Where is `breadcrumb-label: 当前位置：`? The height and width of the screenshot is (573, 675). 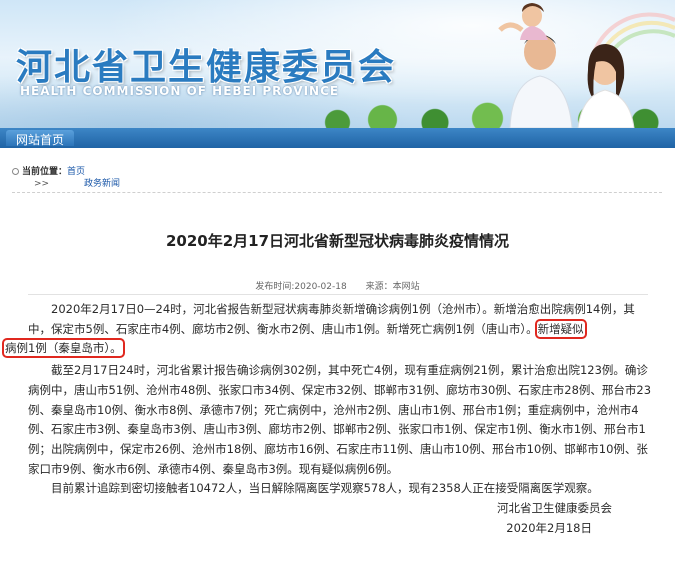 breadcrumb-label: 当前位置： is located at coordinates (45, 172).